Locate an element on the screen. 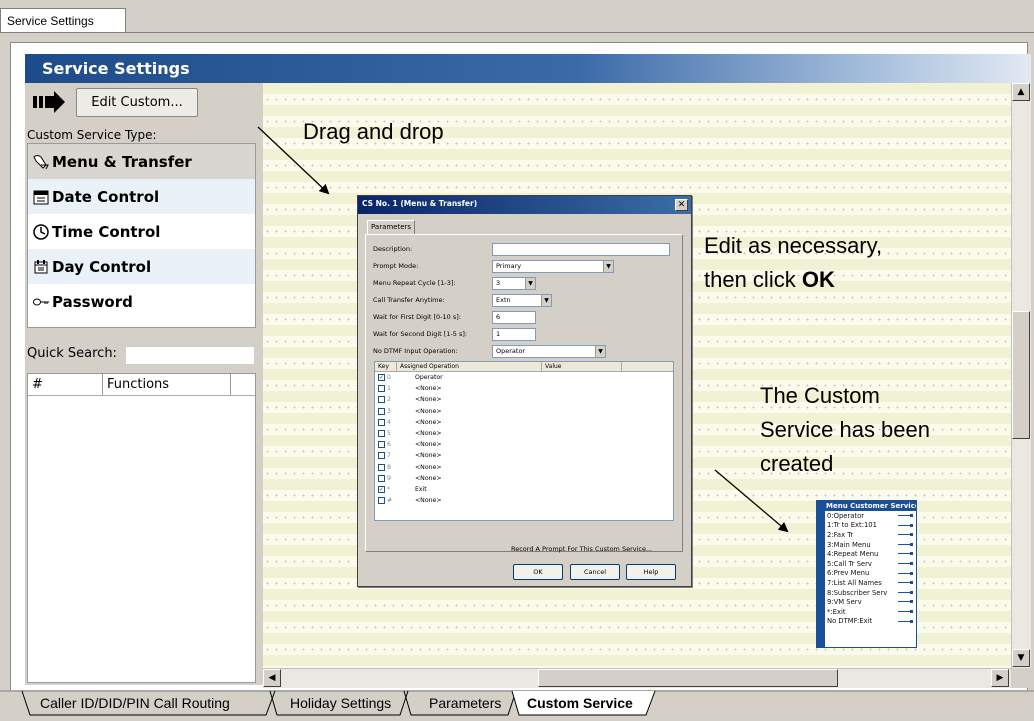 The width and height of the screenshot is (1034, 721). description-label: Description: is located at coordinates (393, 249).